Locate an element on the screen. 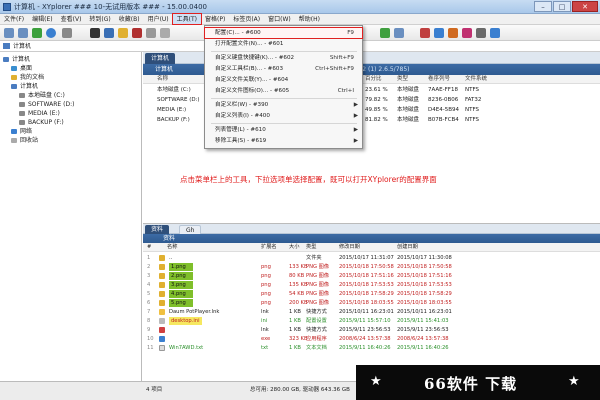 Image resolution: width=600 pixels, height=400 pixels. tree-icon is located at coordinates (385, 33).